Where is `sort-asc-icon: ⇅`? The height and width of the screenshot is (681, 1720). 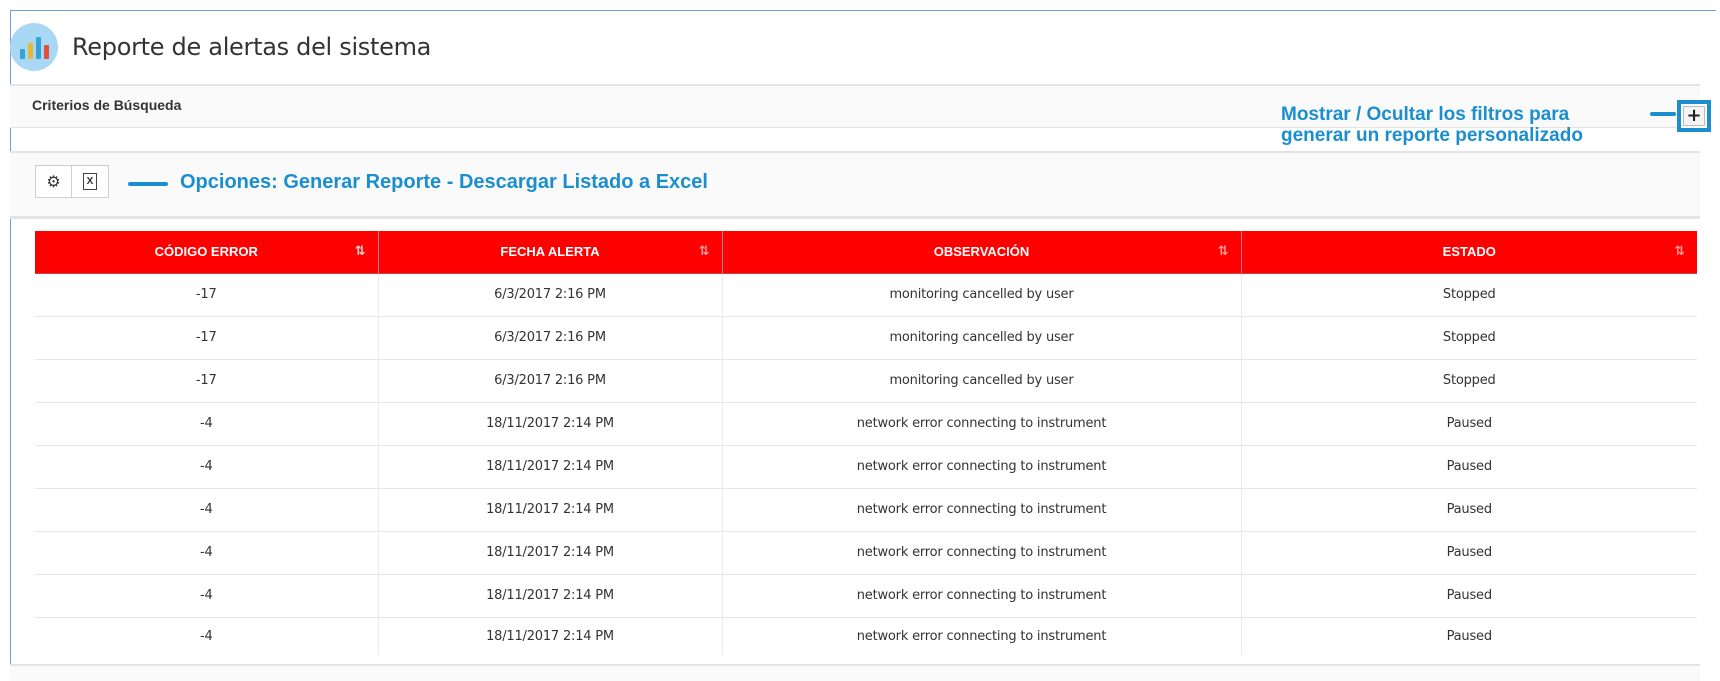 sort-asc-icon: ⇅ is located at coordinates (360, 251).